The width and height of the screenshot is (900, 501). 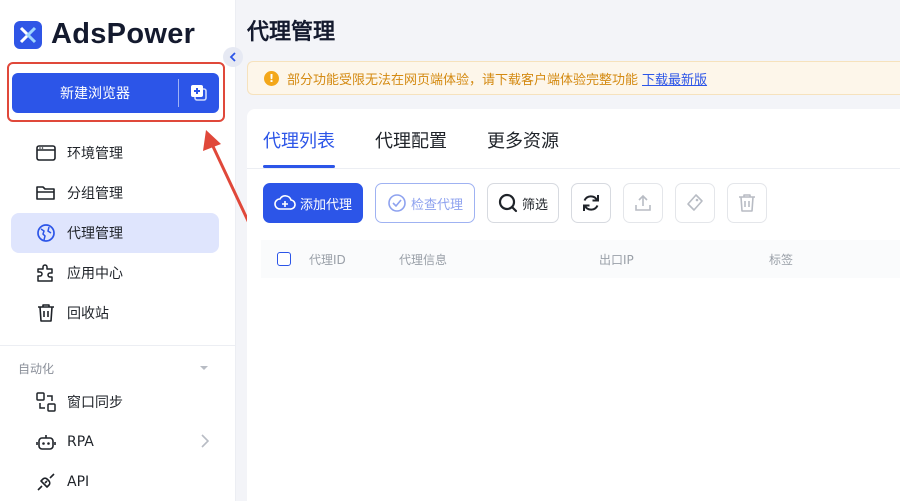 What do you see at coordinates (284, 259) in the screenshot?
I see `select-all-checkbox` at bounding box center [284, 259].